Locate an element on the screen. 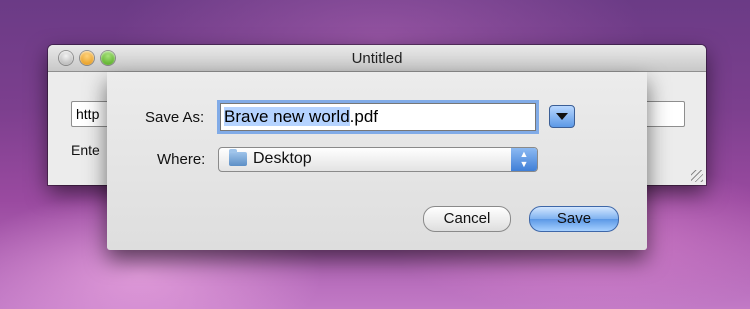 The height and width of the screenshot is (309, 750). save-as-label: Save As: is located at coordinates (175, 117).